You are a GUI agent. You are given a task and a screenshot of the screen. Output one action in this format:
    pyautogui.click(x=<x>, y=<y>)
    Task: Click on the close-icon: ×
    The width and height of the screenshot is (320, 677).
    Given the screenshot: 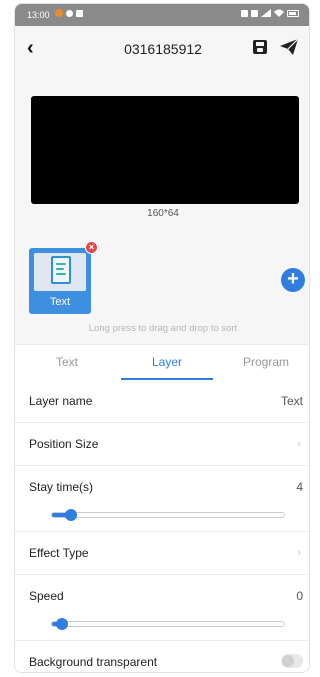 What is the action you would take?
    pyautogui.click(x=91, y=247)
    